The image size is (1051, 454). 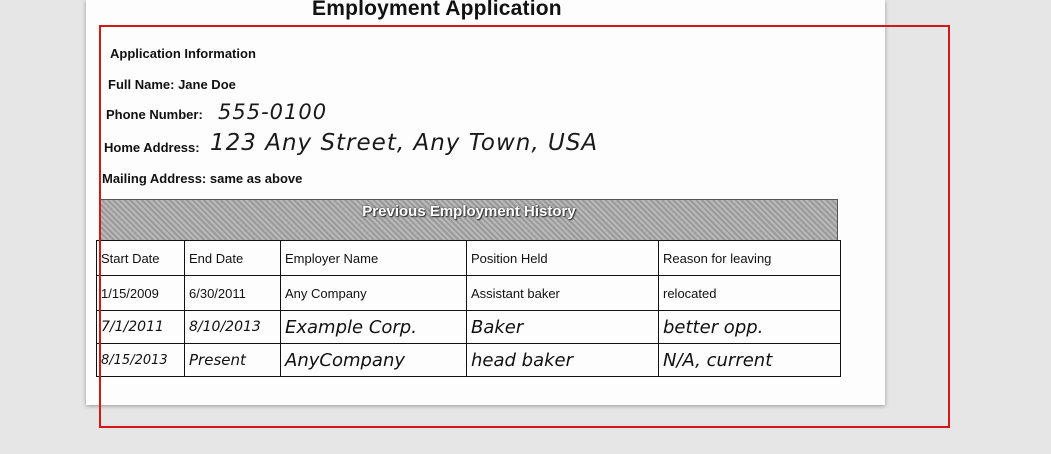 What do you see at coordinates (373, 360) in the screenshot?
I see `table-cell: AnyCompany` at bounding box center [373, 360].